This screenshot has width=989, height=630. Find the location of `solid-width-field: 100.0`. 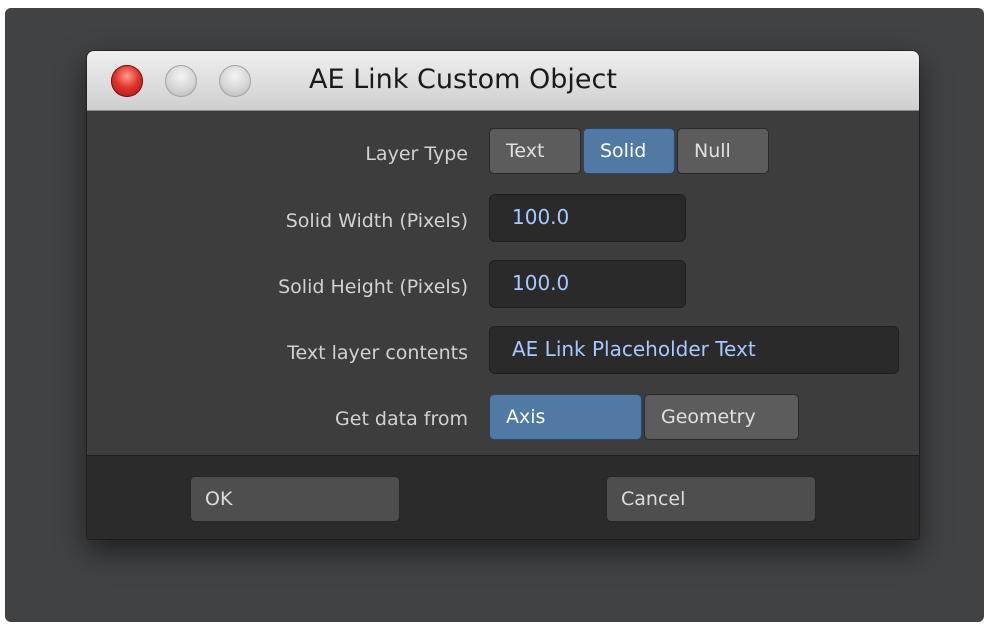

solid-width-field: 100.0 is located at coordinates (587, 218).